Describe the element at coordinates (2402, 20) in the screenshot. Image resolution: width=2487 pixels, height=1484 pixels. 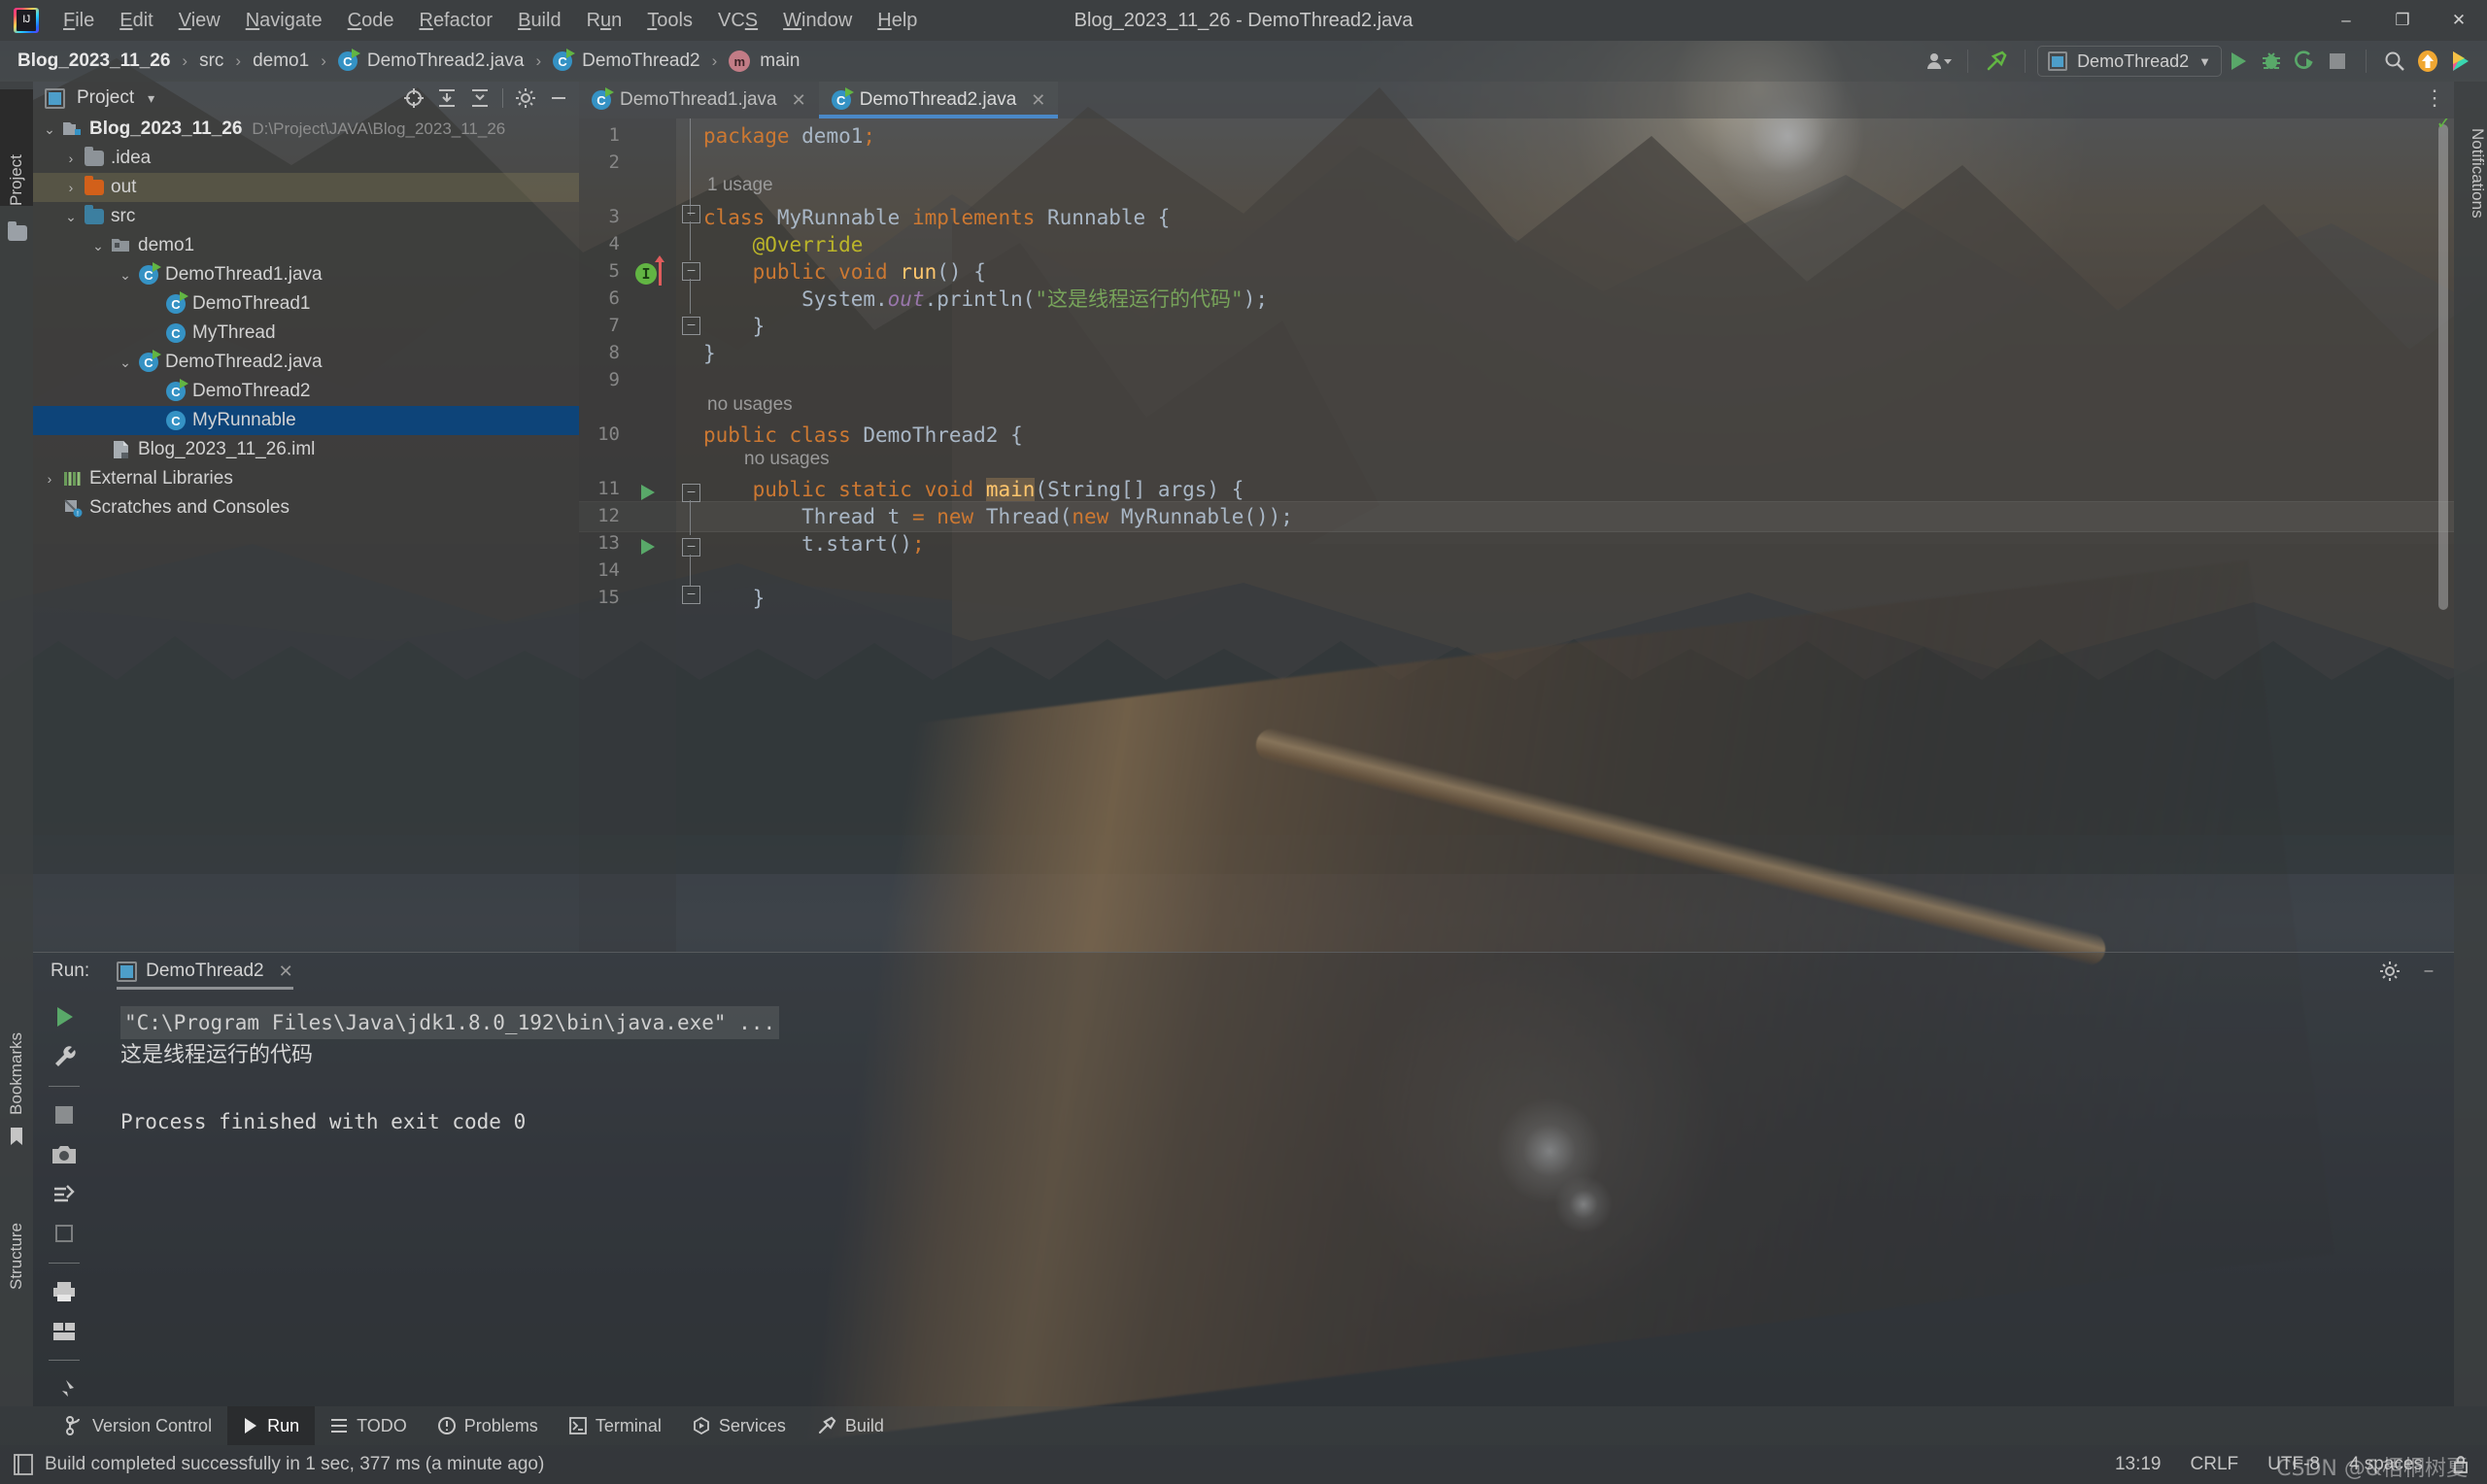
I see `maximize-button: ❐` at that location.